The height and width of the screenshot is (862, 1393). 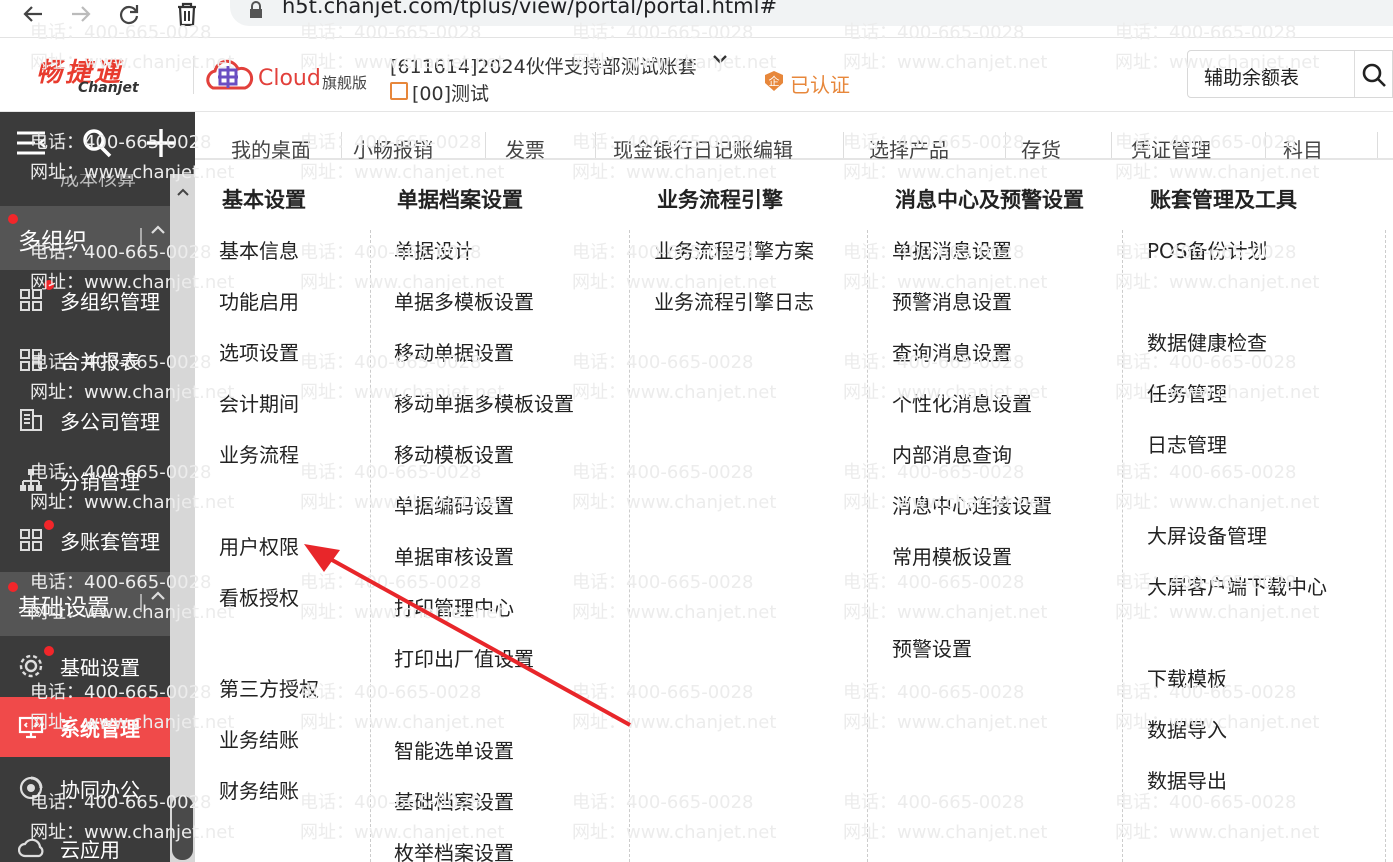 What do you see at coordinates (345, 83) in the screenshot?
I see `edition-label: 旗舰版` at bounding box center [345, 83].